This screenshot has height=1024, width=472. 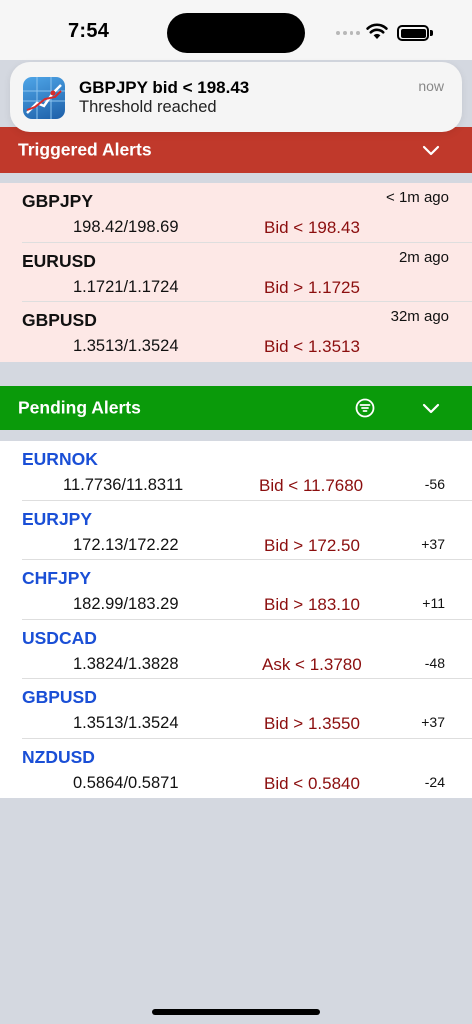 I want to click on alert-quote: 1.1721/1.1724, so click(x=126, y=286).